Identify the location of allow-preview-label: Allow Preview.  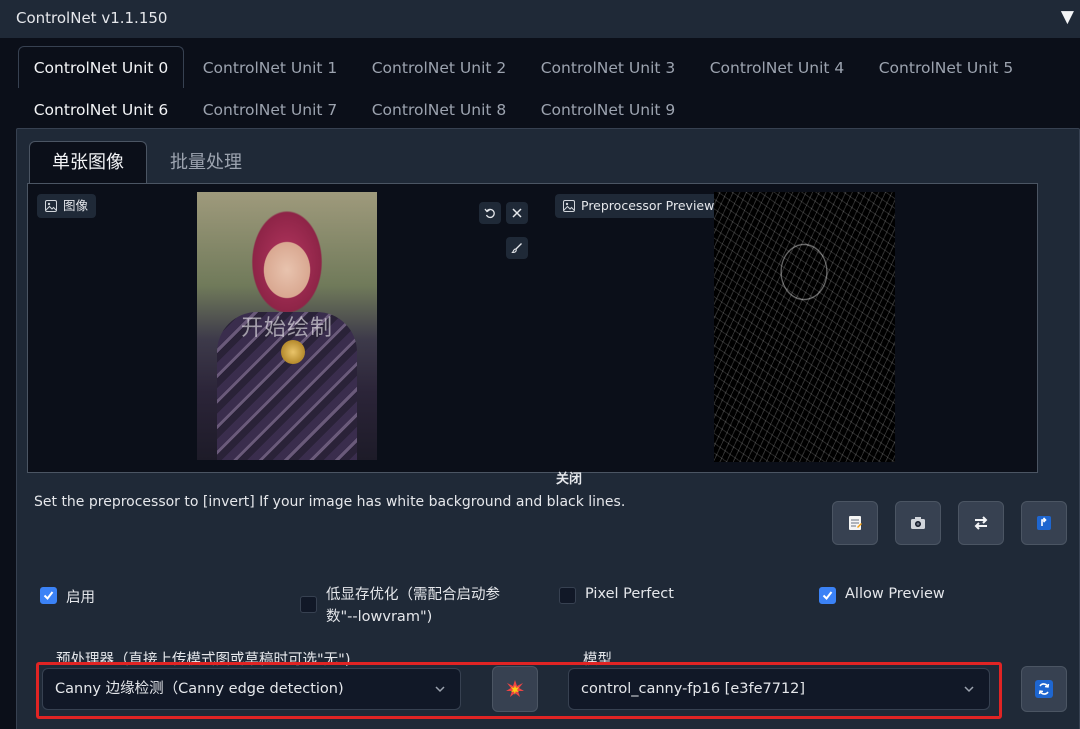
(895, 594).